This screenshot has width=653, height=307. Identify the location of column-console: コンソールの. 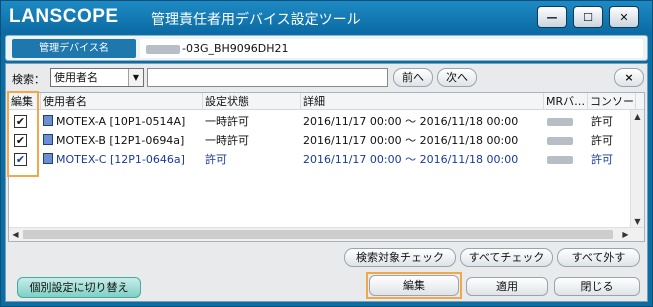
(612, 101).